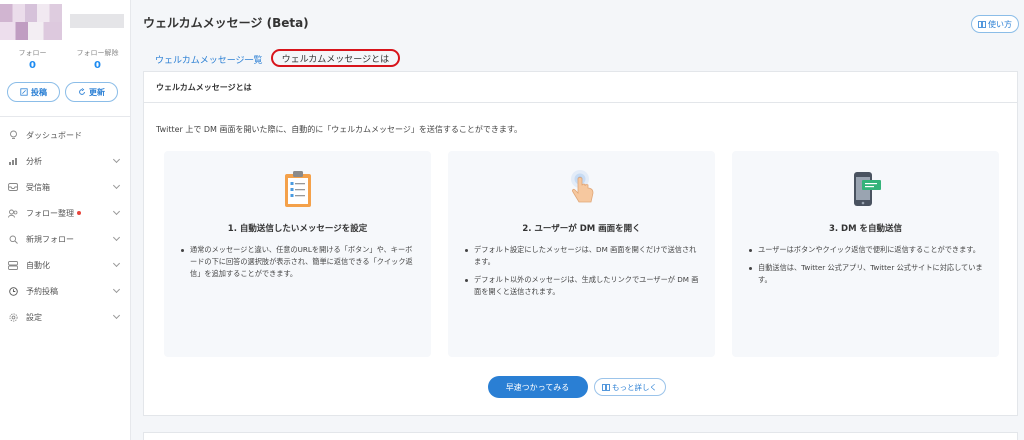 The width and height of the screenshot is (1024, 440). What do you see at coordinates (38, 187) in the screenshot?
I see `sidebar-item-label: 受信箱` at bounding box center [38, 187].